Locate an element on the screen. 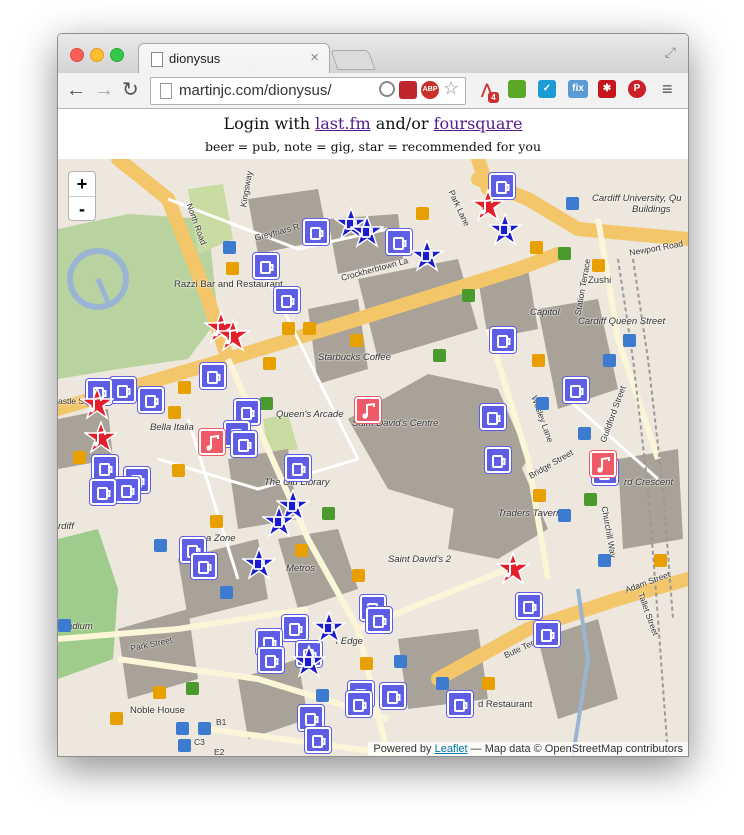  address-bar: martinjc.com/dionysus/ ABP ☆ is located at coordinates (308, 91).